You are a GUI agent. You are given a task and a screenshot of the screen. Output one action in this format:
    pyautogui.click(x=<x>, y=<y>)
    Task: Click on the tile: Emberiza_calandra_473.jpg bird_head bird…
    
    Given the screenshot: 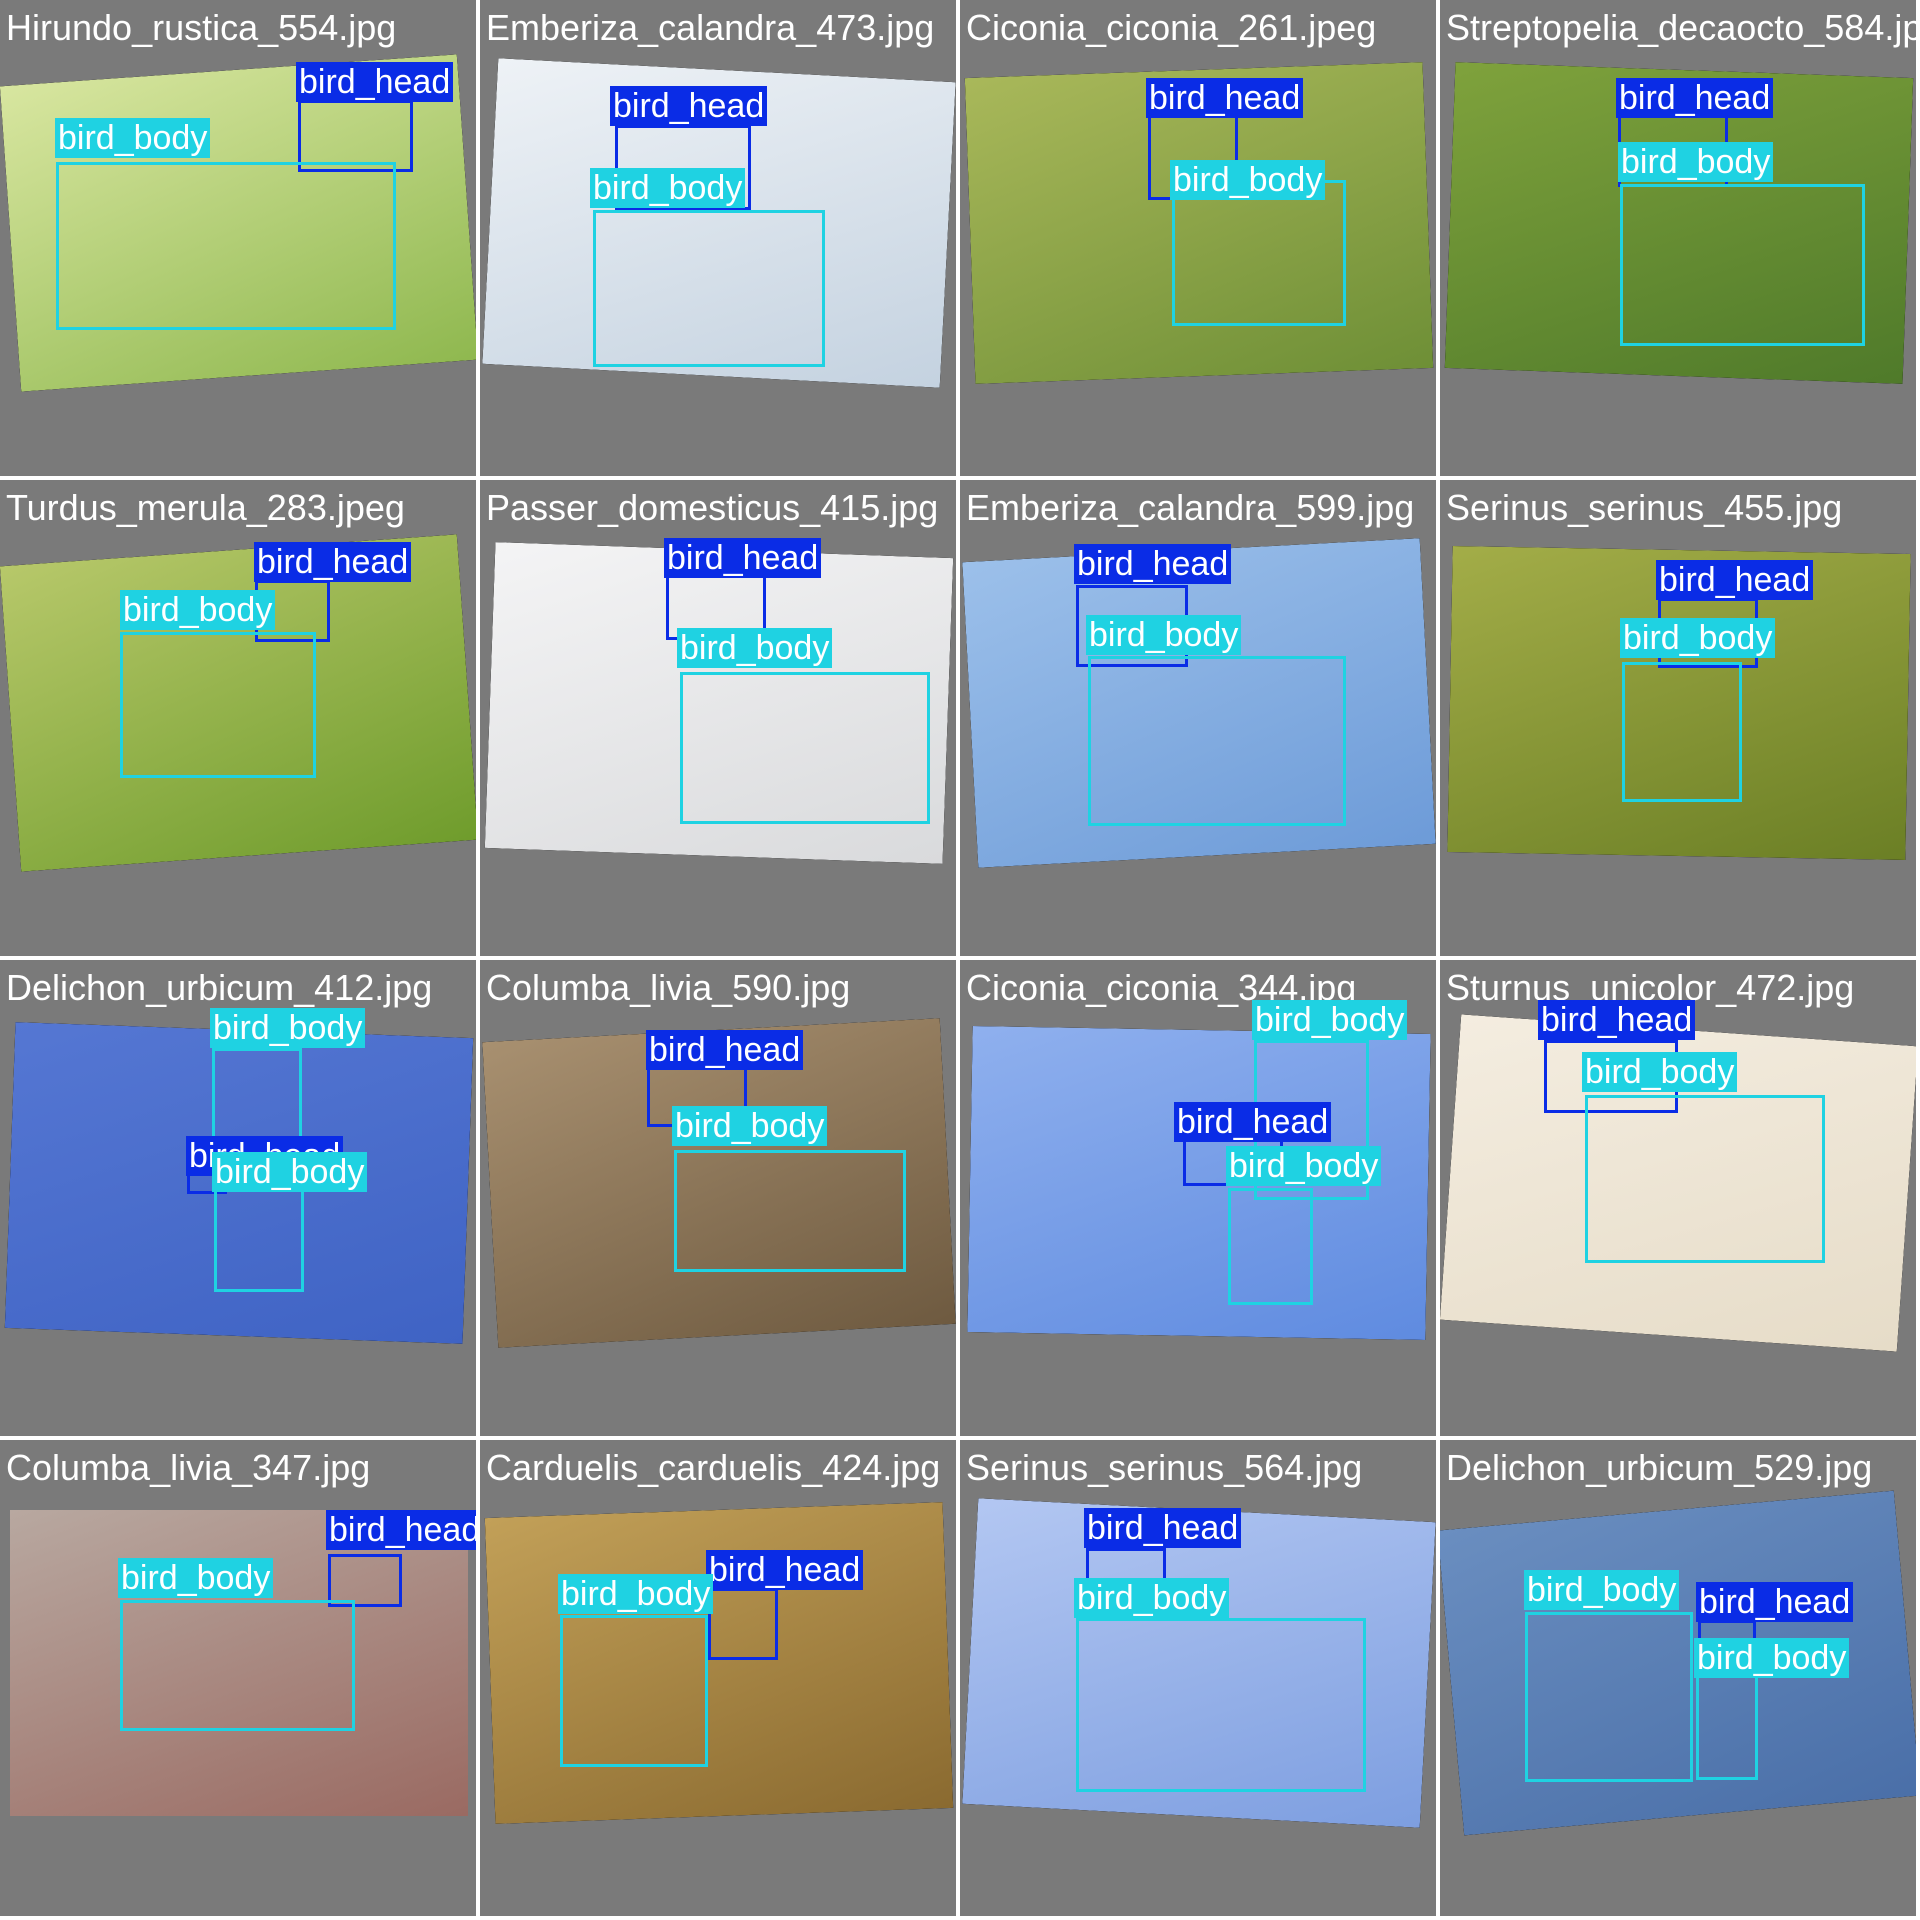 What is the action you would take?
    pyautogui.click(x=718, y=238)
    